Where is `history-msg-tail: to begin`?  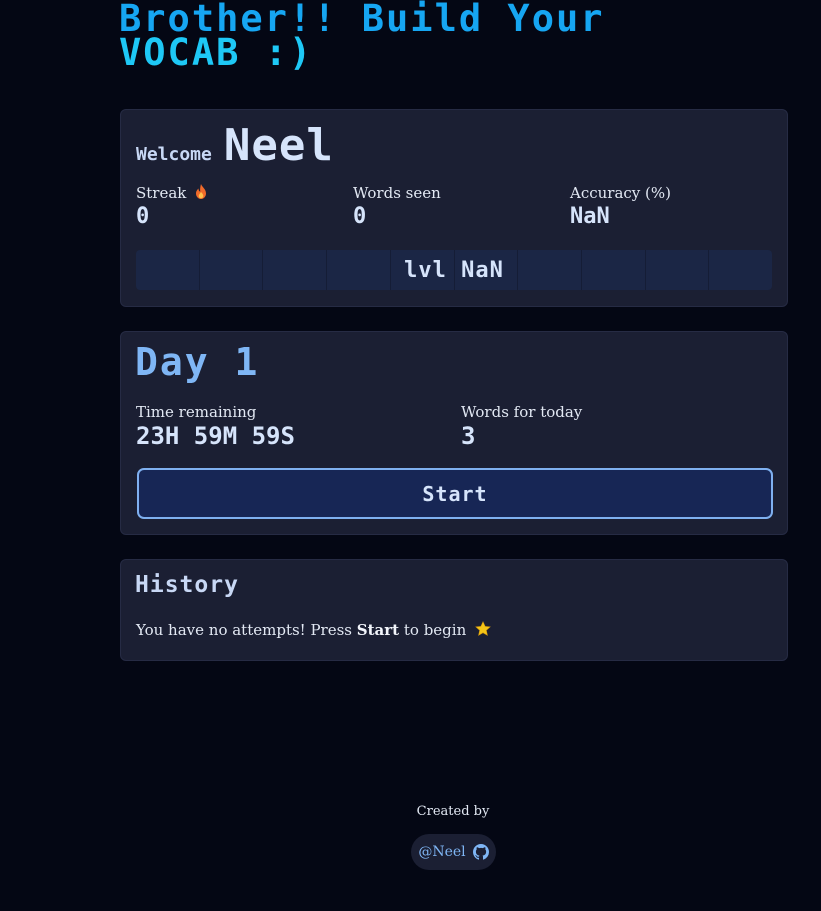 history-msg-tail: to begin is located at coordinates (433, 630).